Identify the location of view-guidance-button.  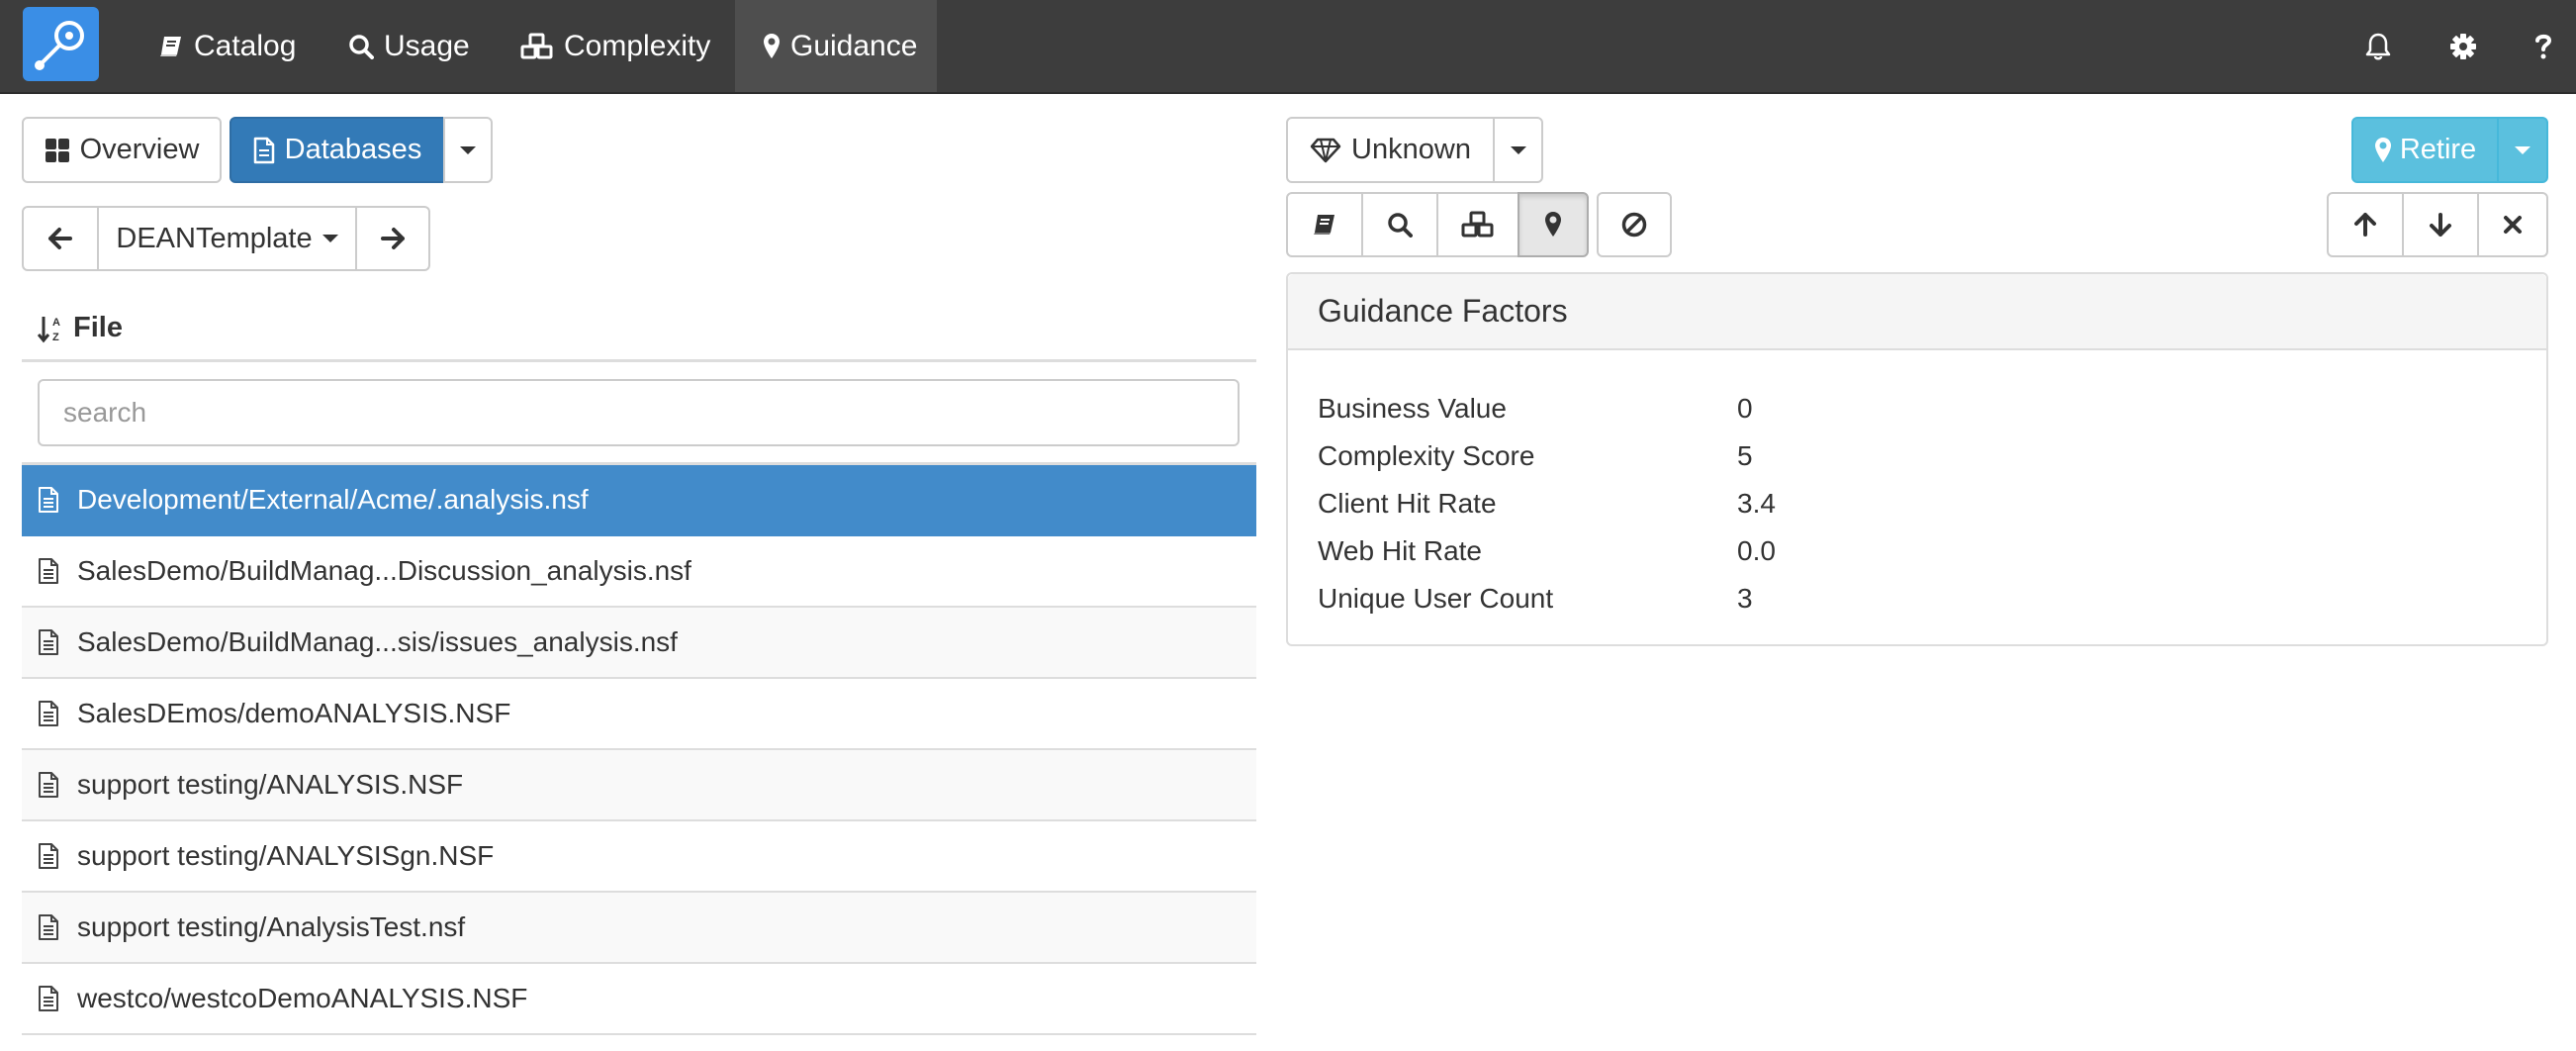
(1553, 225).